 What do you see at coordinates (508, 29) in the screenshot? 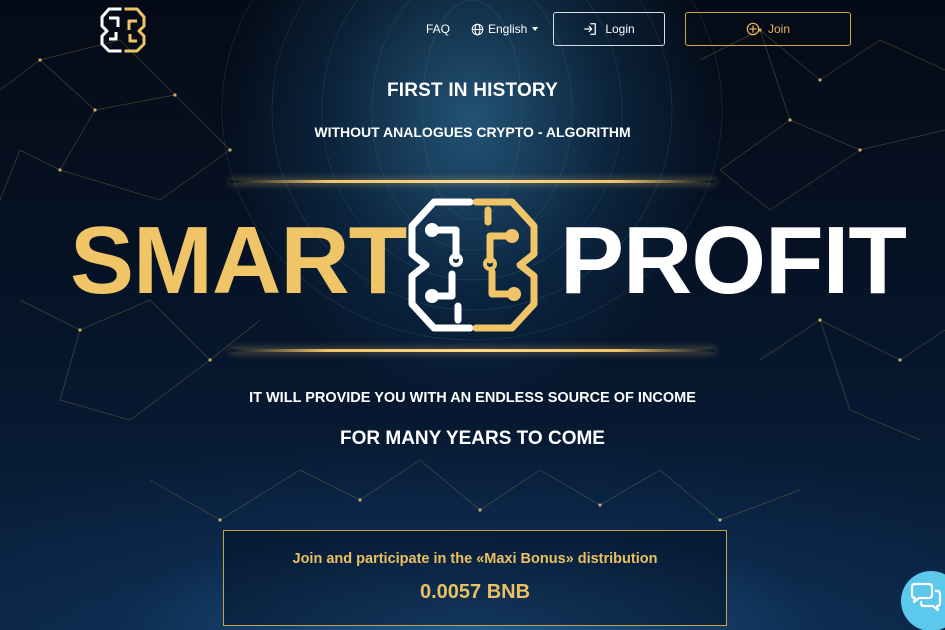
I see `language-label: English` at bounding box center [508, 29].